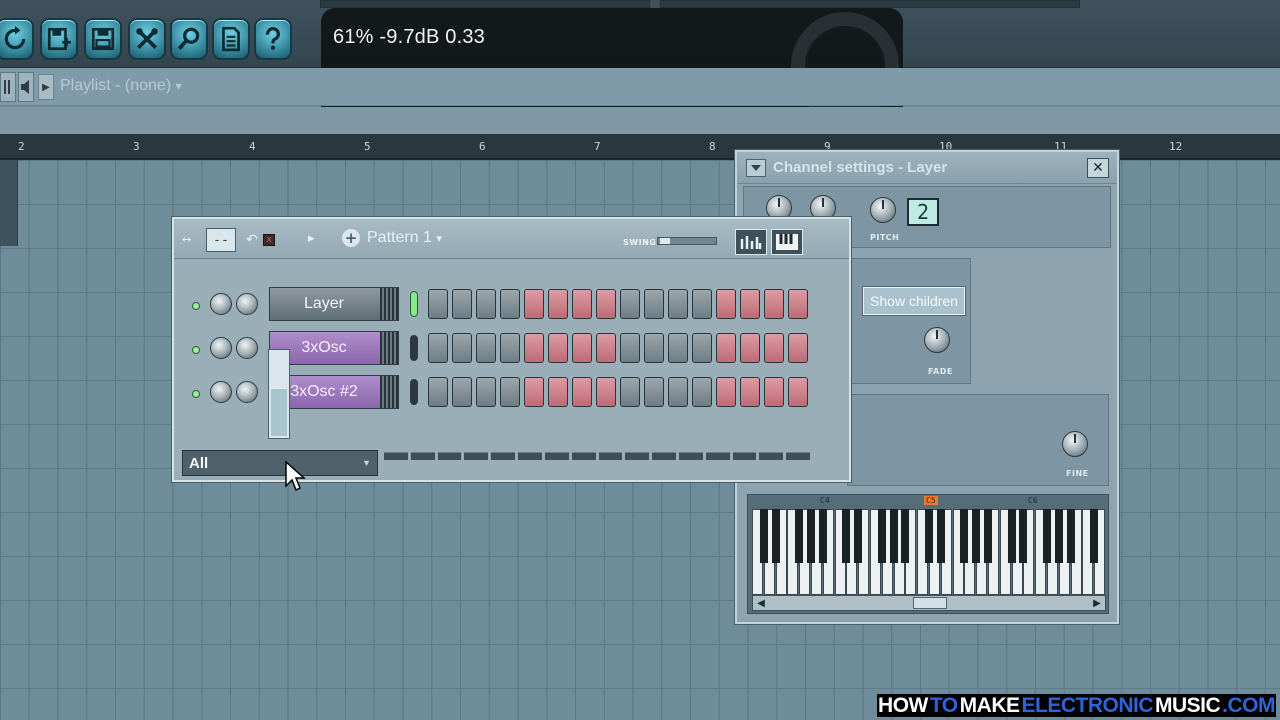  What do you see at coordinates (1097, 603) in the screenshot?
I see `scroll-right-icon: ▶` at bounding box center [1097, 603].